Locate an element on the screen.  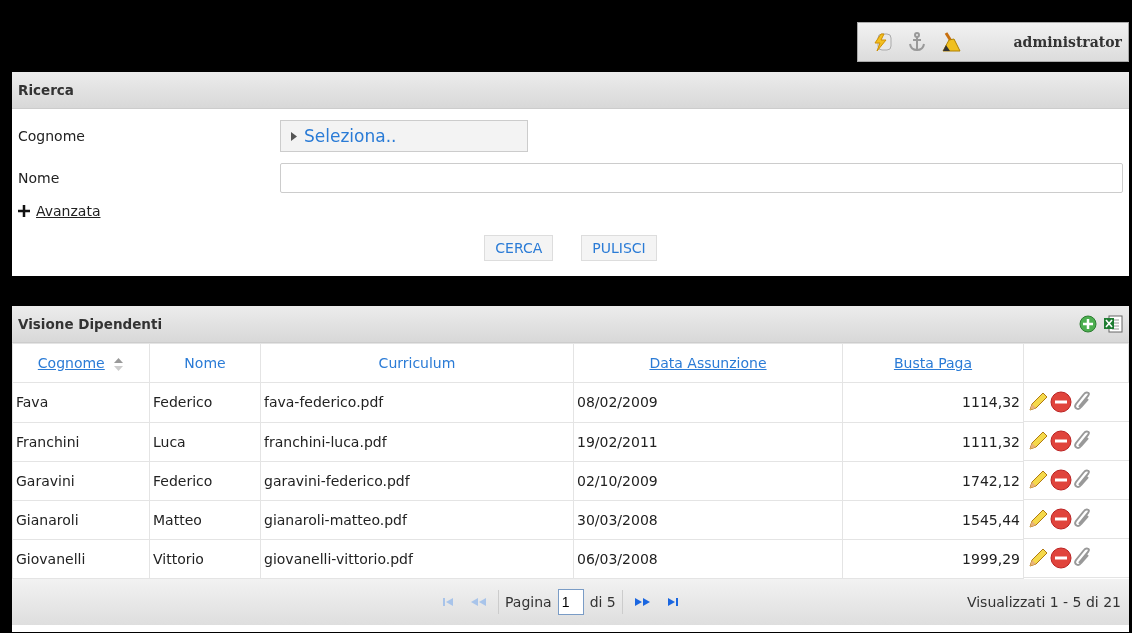
add-icon is located at coordinates (1088, 324).